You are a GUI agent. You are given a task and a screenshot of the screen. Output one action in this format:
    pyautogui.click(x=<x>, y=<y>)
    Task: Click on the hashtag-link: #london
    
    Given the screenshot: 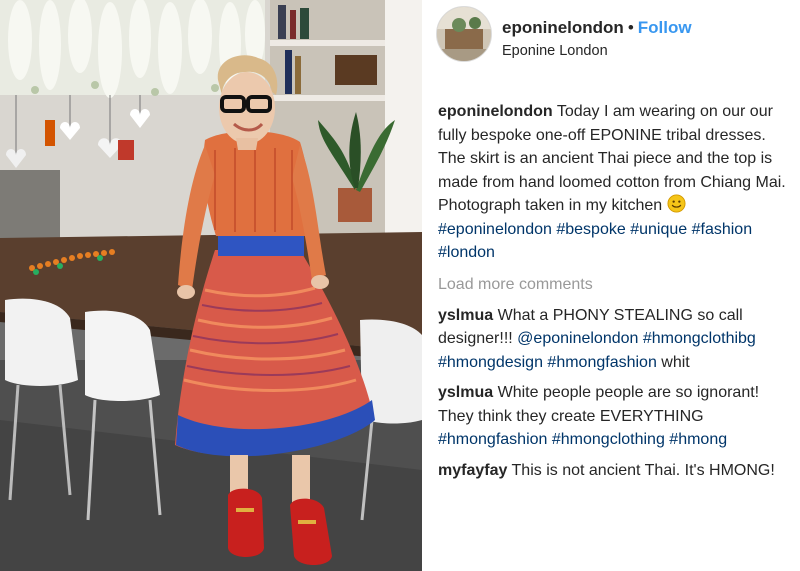 What is the action you would take?
    pyautogui.click(x=466, y=252)
    